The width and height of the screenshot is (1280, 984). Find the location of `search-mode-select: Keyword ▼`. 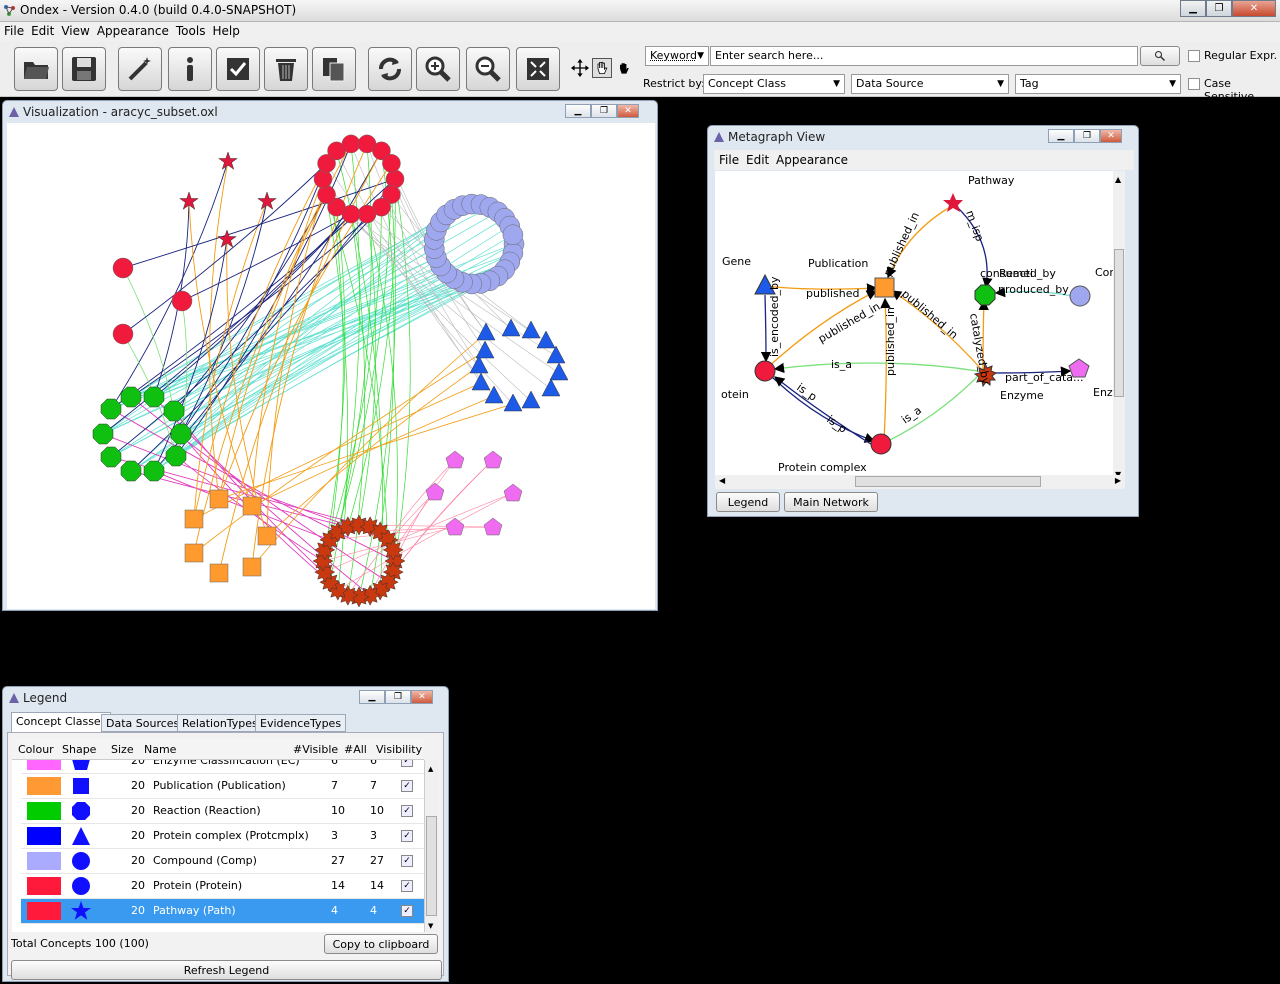

search-mode-select: Keyword ▼ is located at coordinates (677, 56).